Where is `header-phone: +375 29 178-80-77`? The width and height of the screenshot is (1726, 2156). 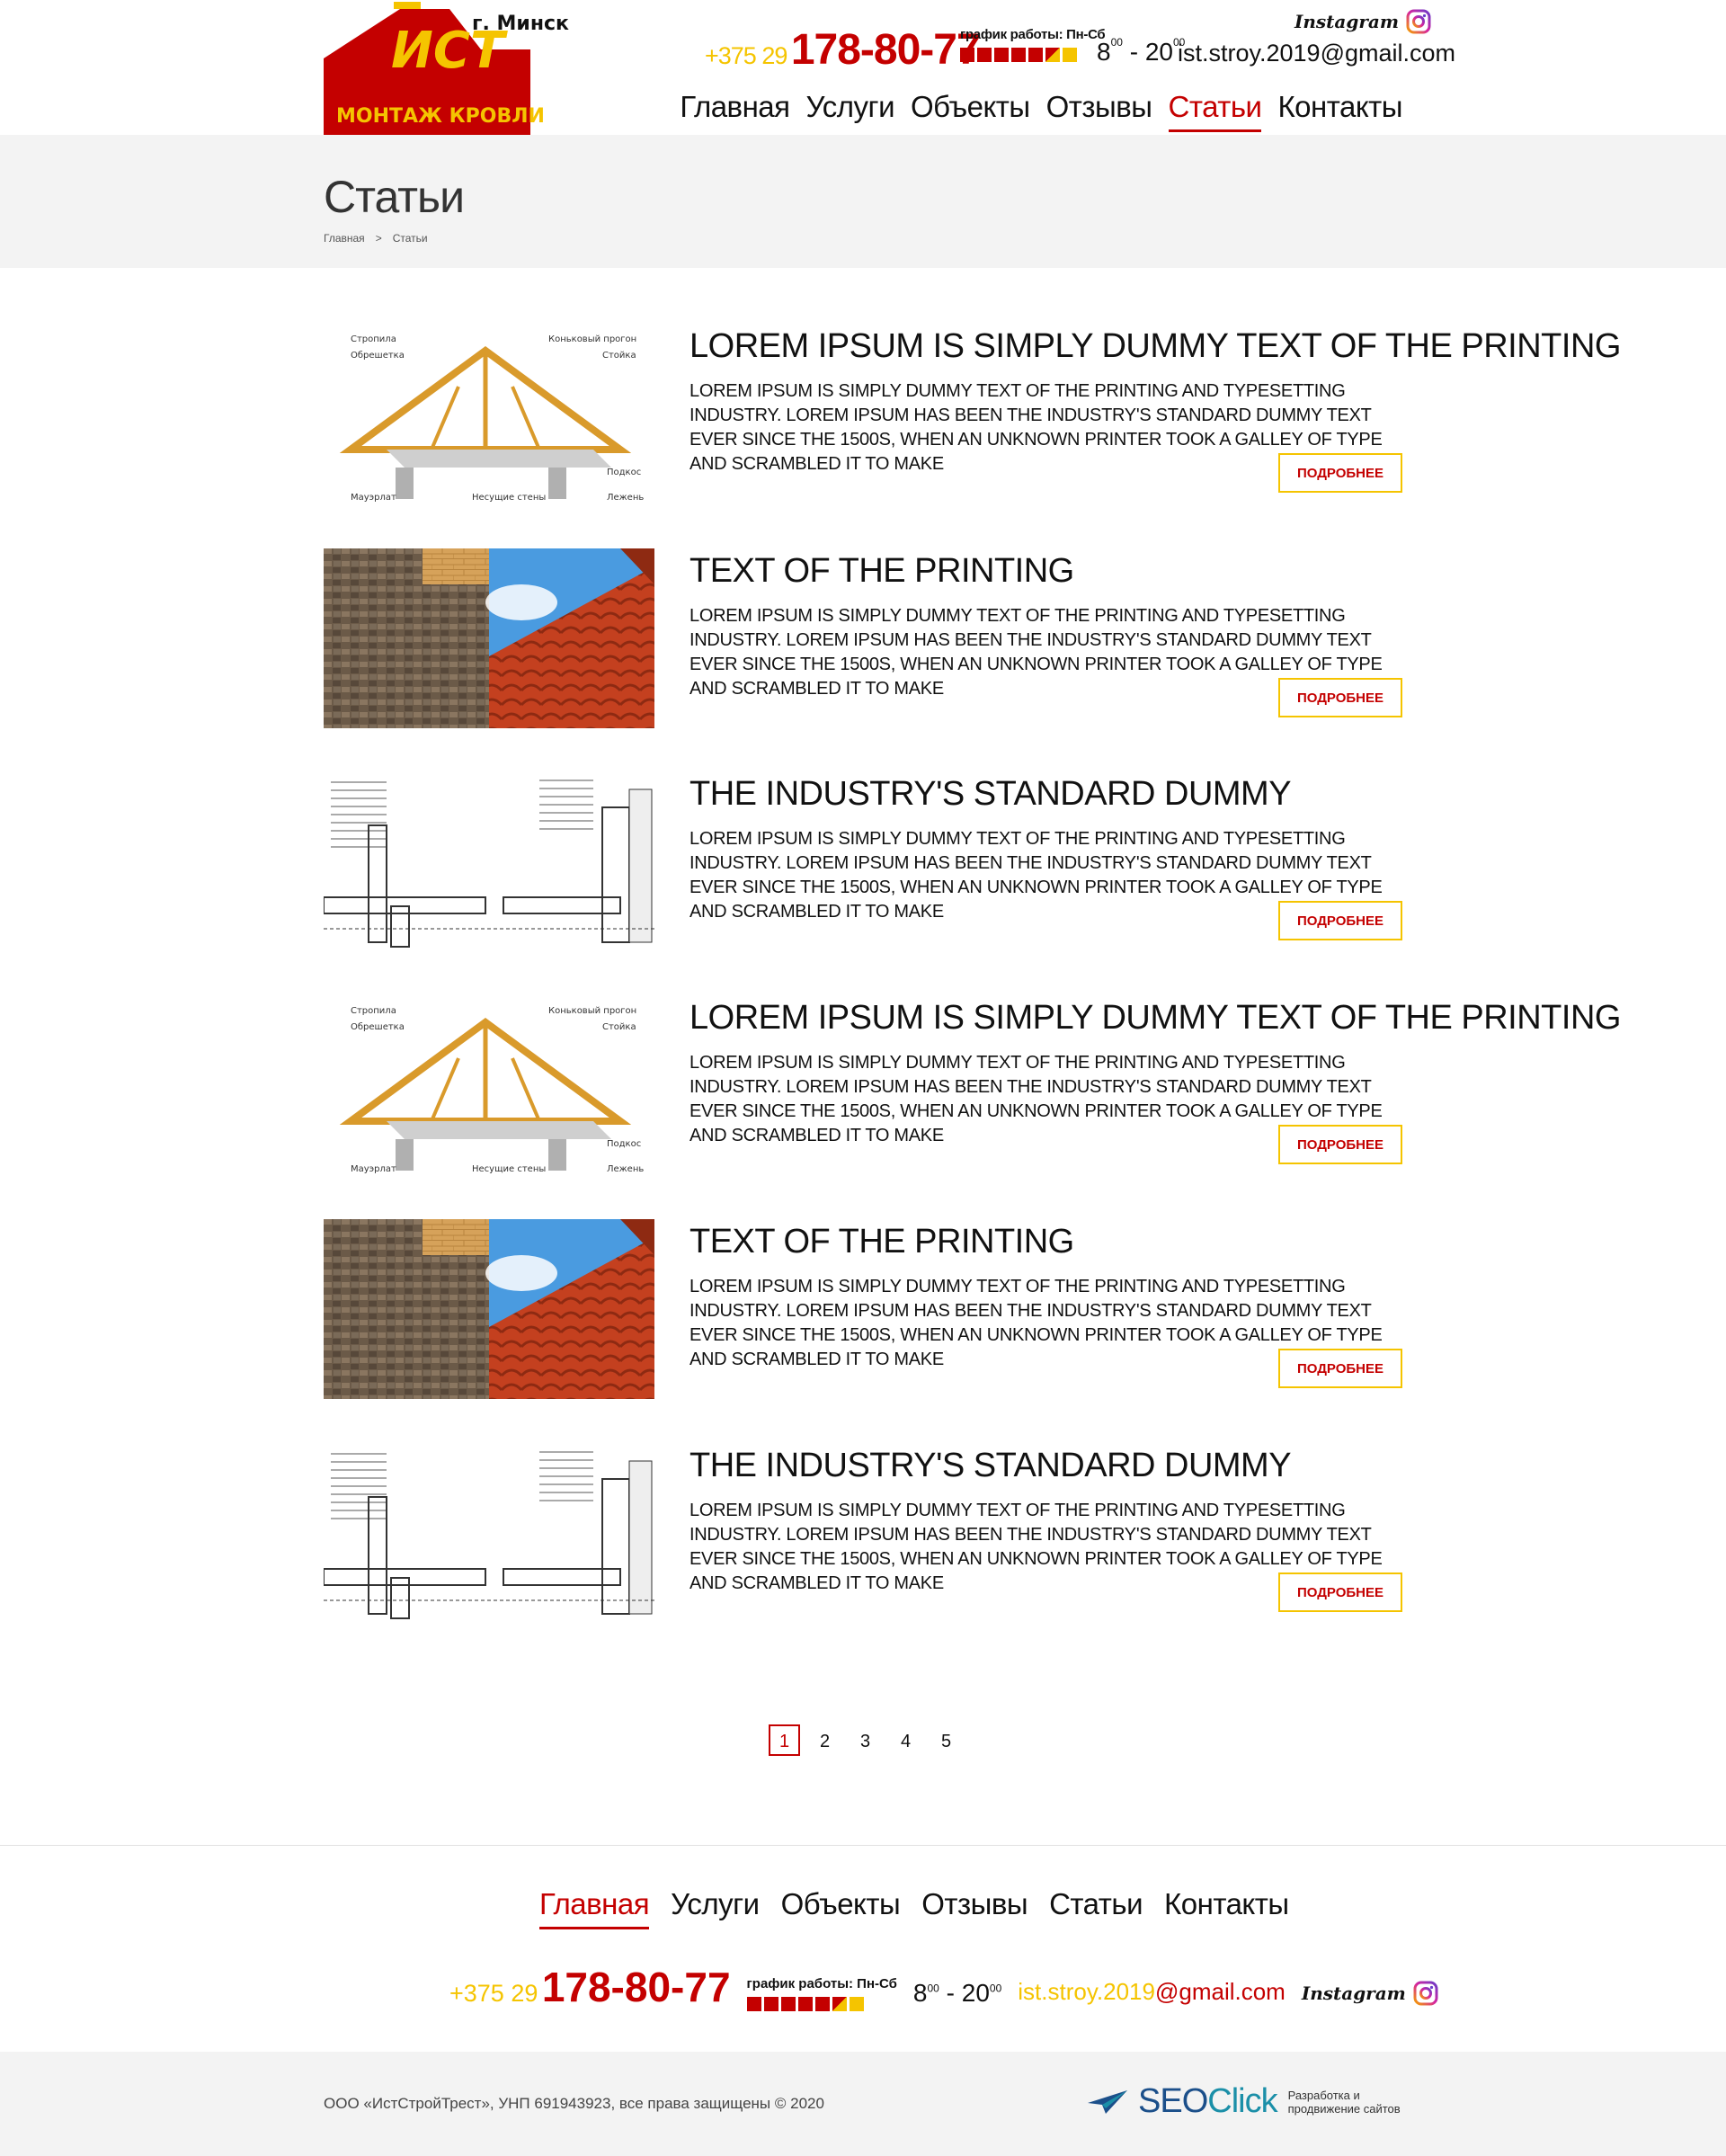
header-phone: +375 29 178-80-77 is located at coordinates (843, 50).